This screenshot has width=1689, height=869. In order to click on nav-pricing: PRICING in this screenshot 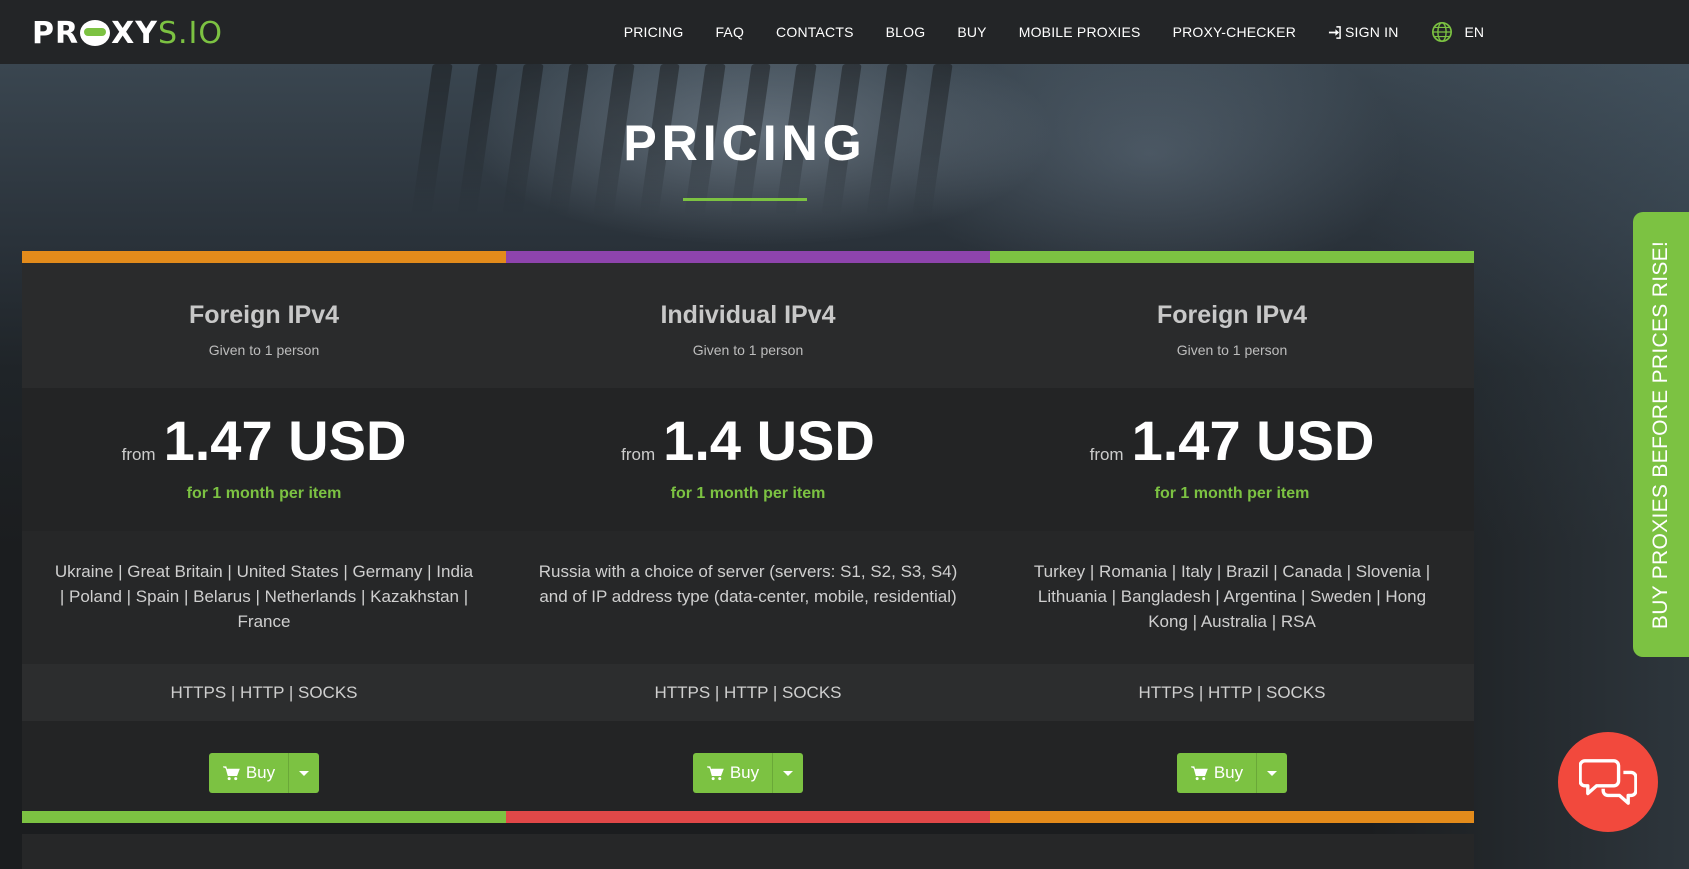, I will do `click(654, 32)`.